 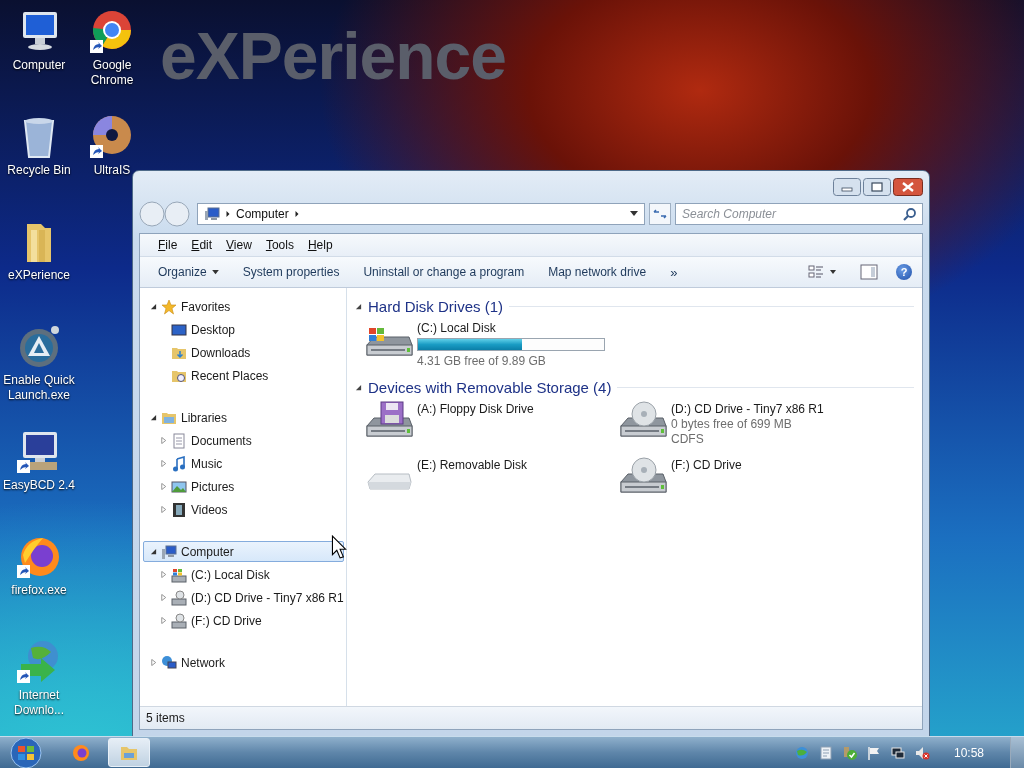 I want to click on tree-item: (F:) CD Drive, so click(x=243, y=620).